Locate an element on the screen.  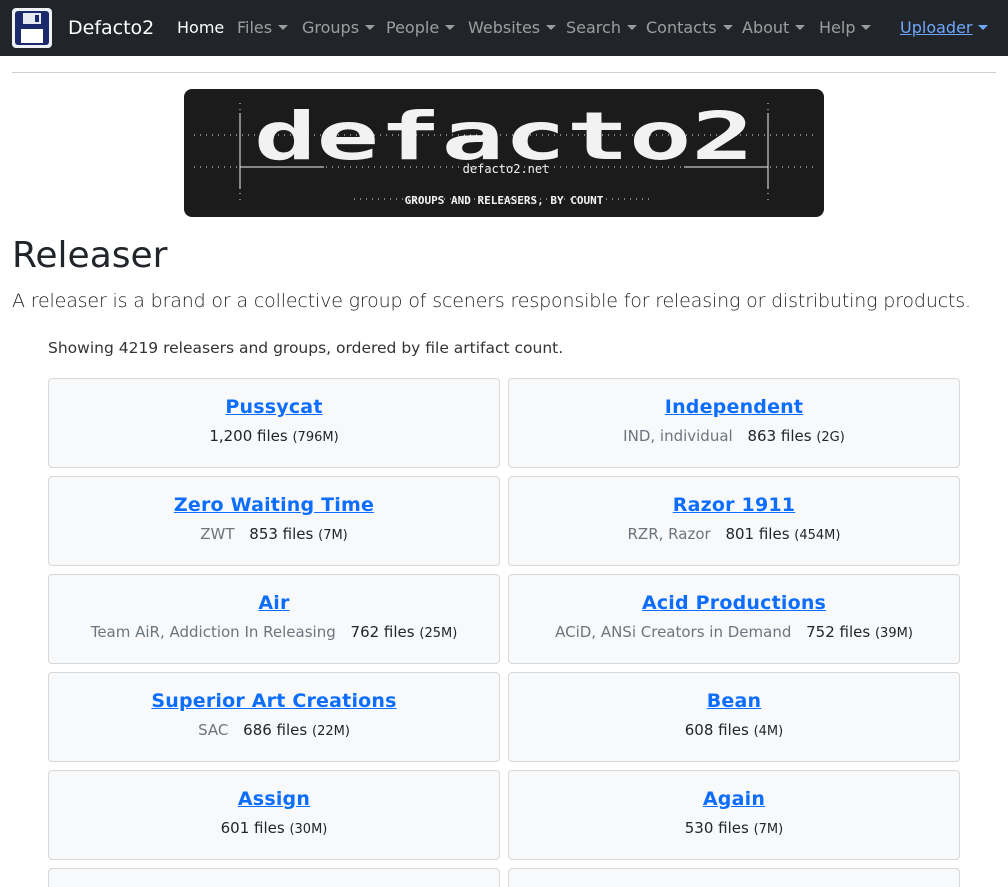
nav-about: About is located at coordinates (774, 28).